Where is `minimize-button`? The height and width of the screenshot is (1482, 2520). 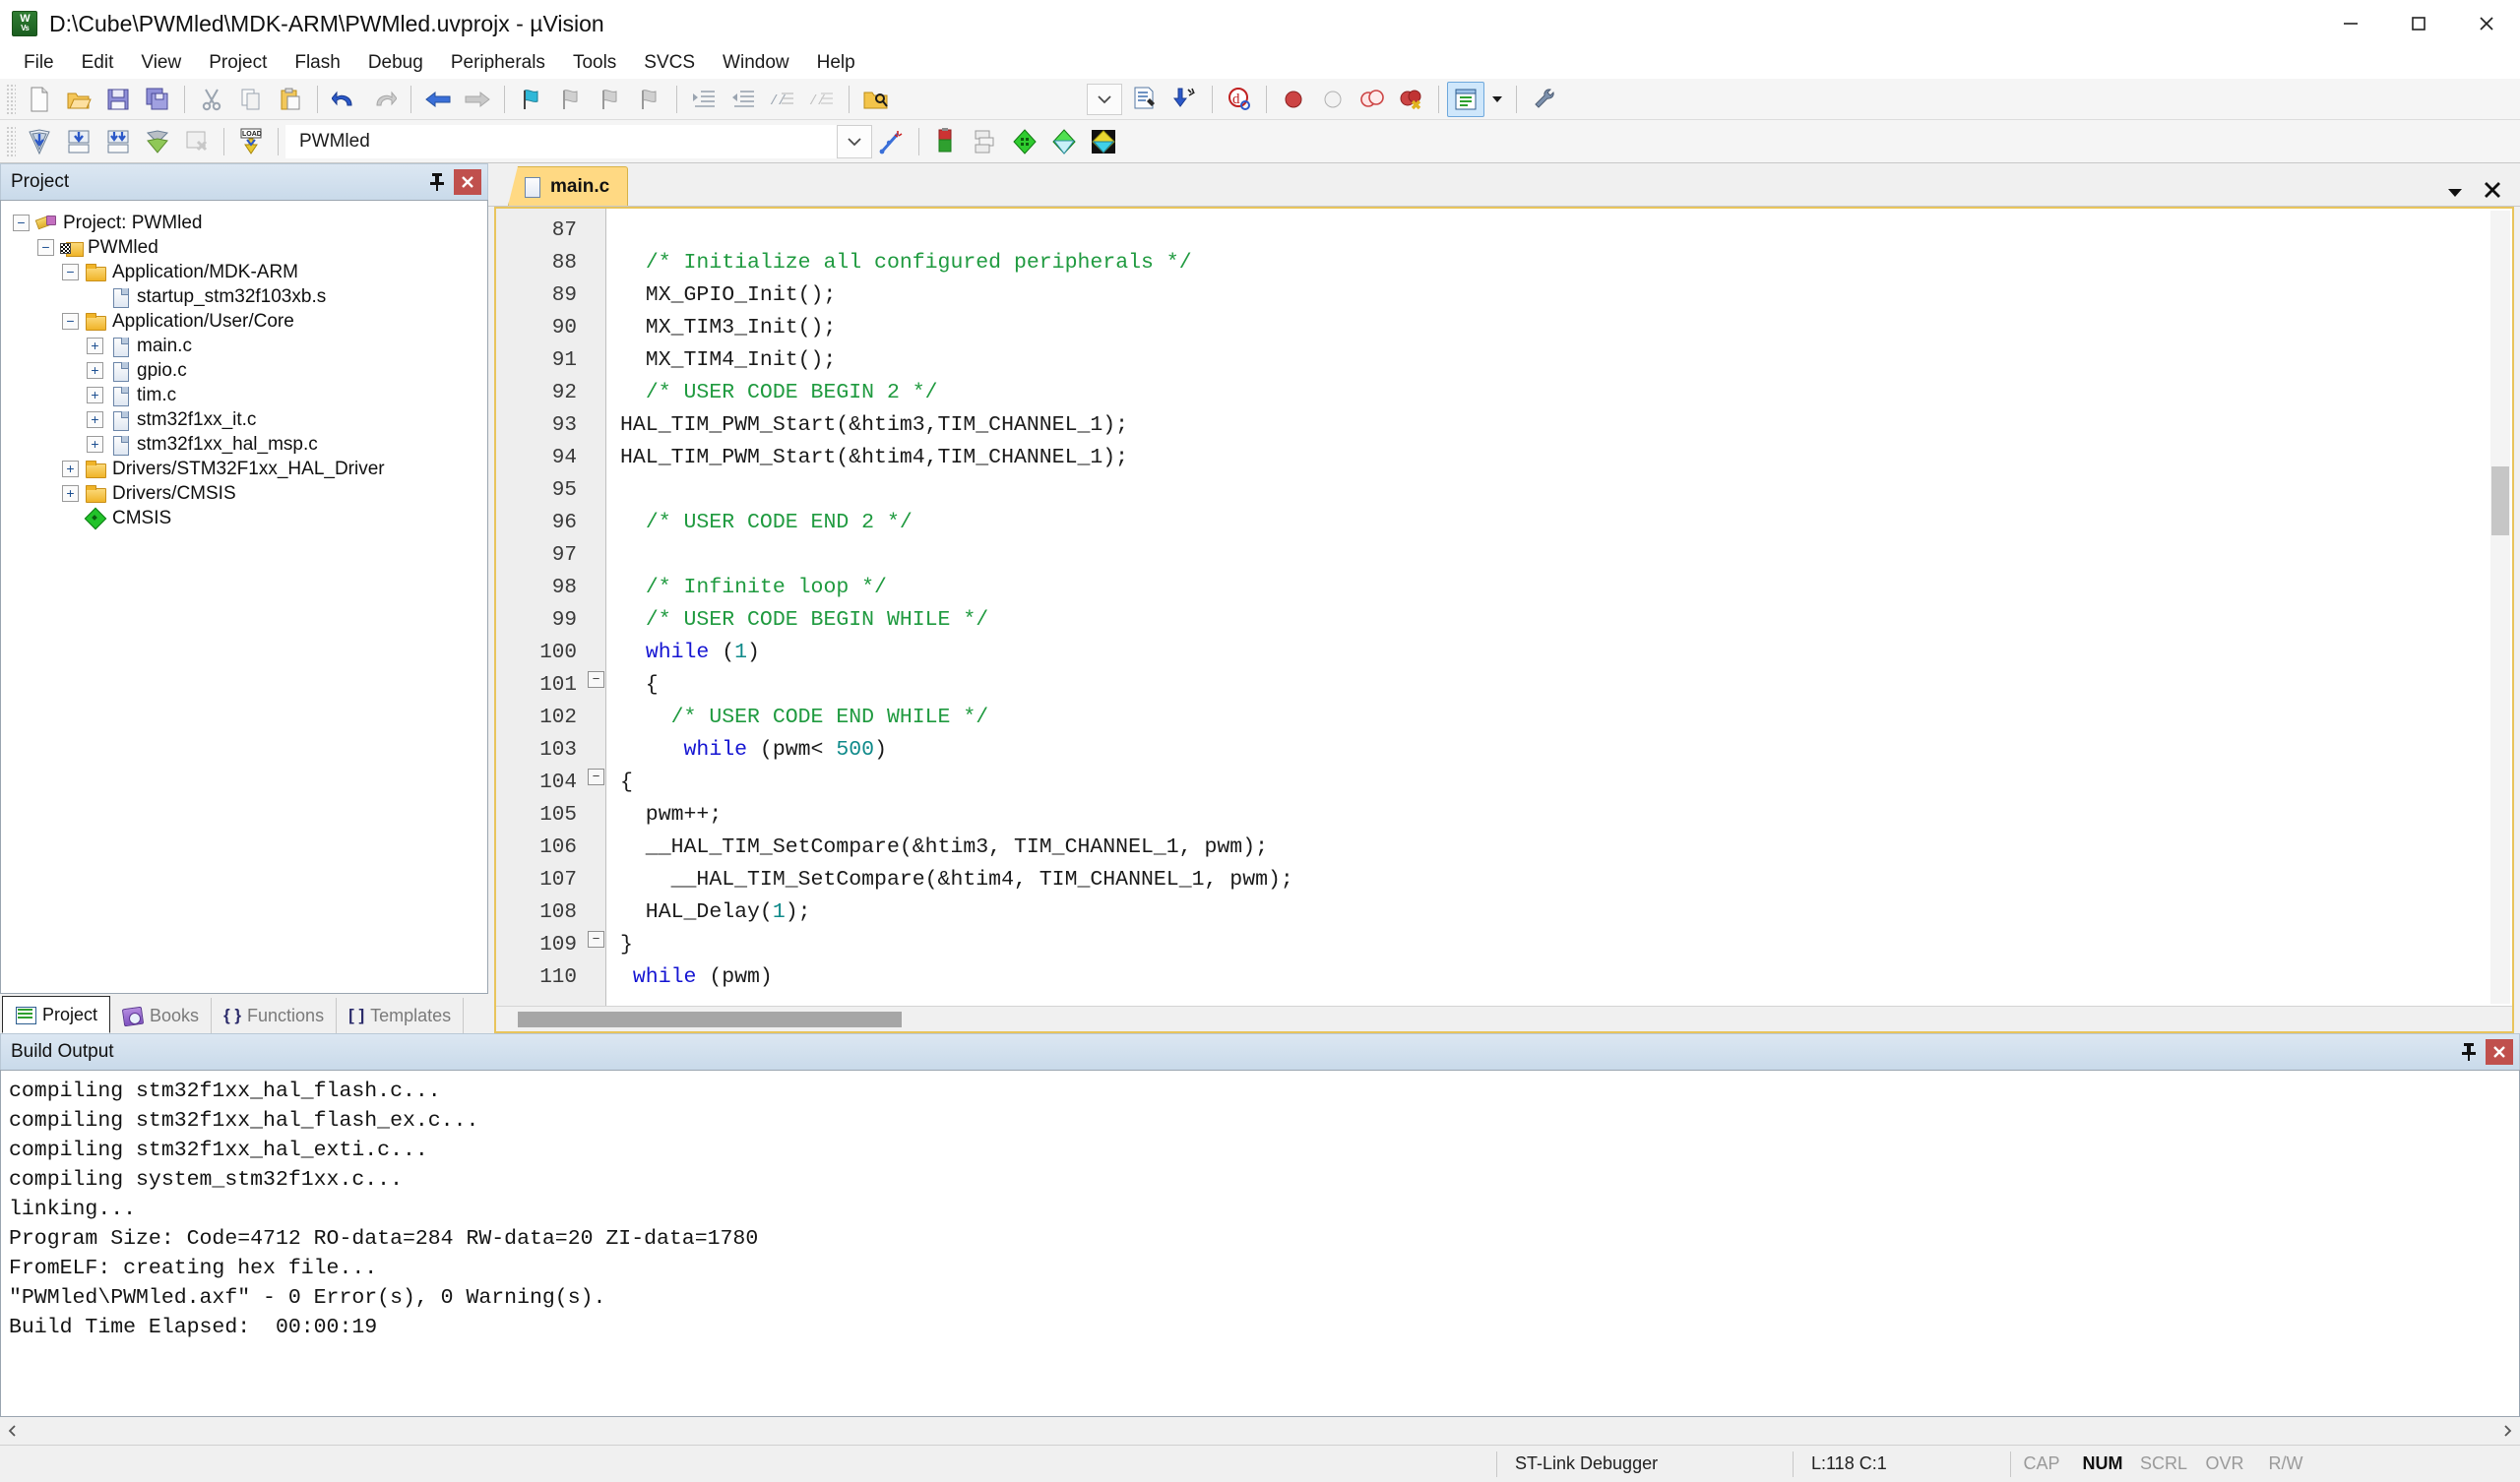 minimize-button is located at coordinates (2350, 23).